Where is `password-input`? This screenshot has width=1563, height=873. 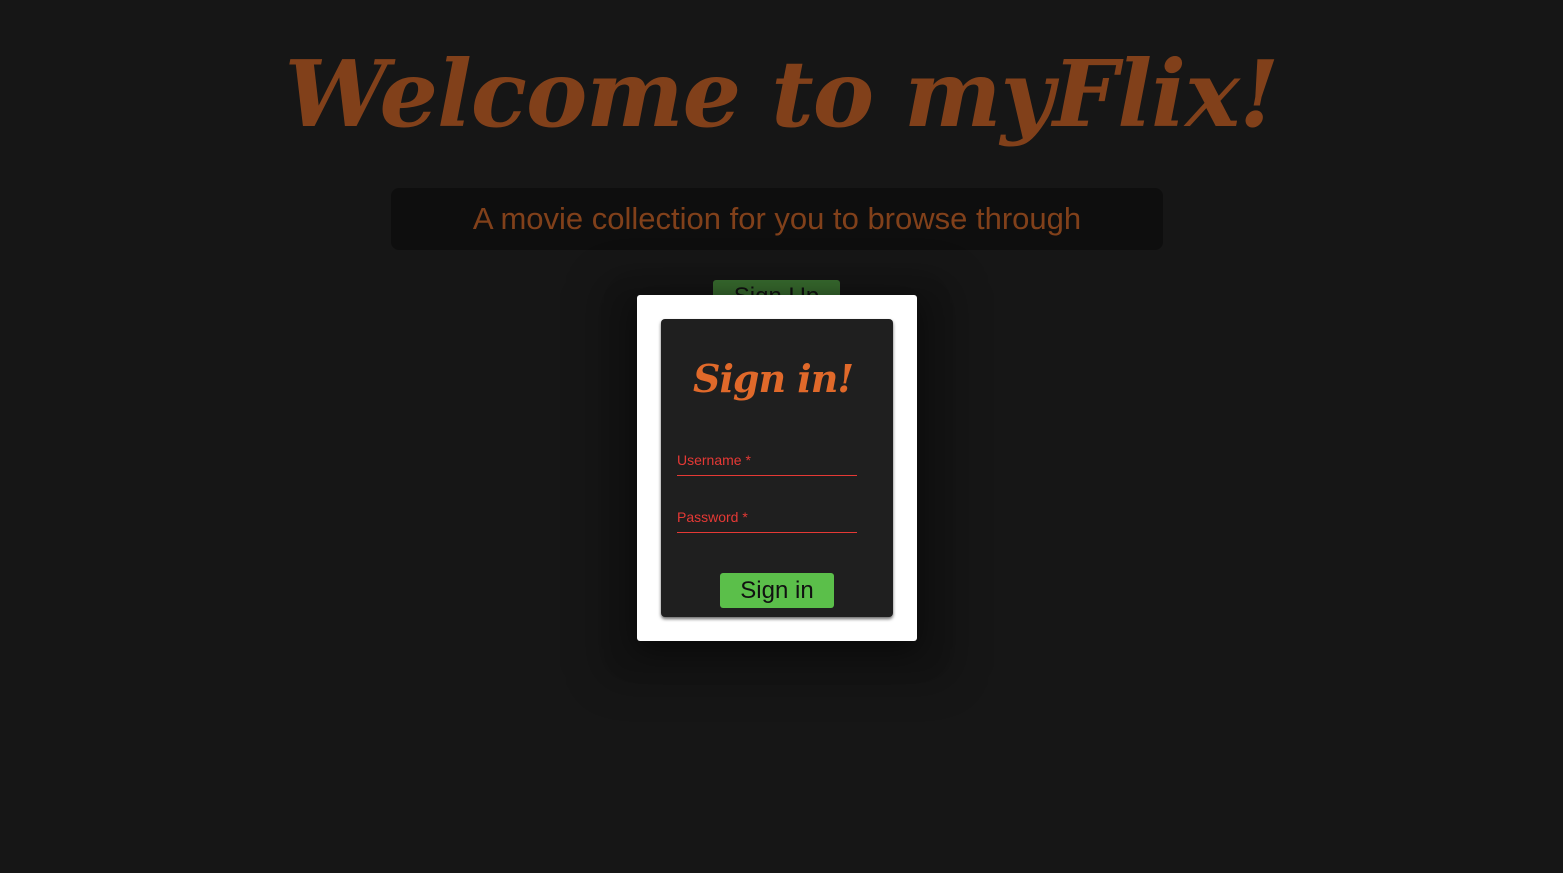
password-input is located at coordinates (767, 519).